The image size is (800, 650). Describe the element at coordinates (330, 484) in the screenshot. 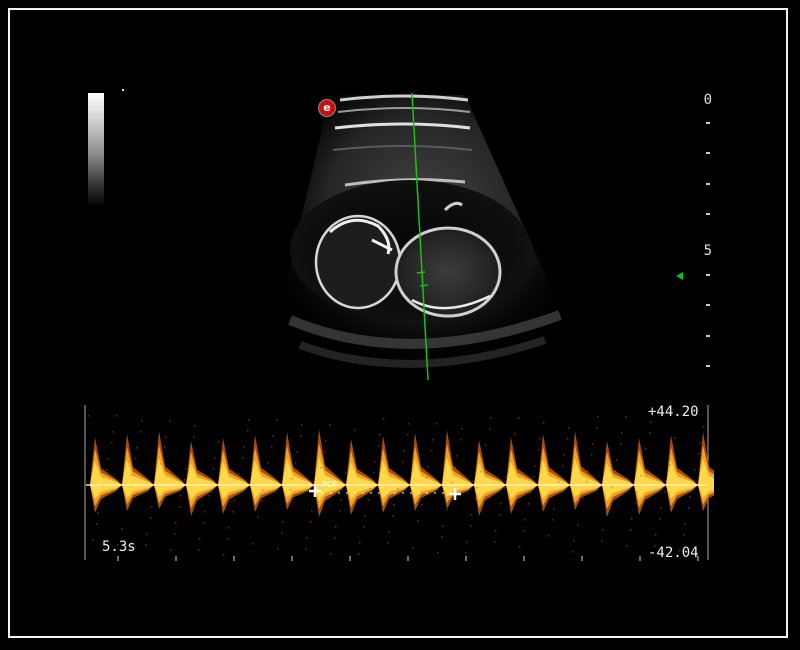

I see `doppler-cursor-label: PCF` at that location.